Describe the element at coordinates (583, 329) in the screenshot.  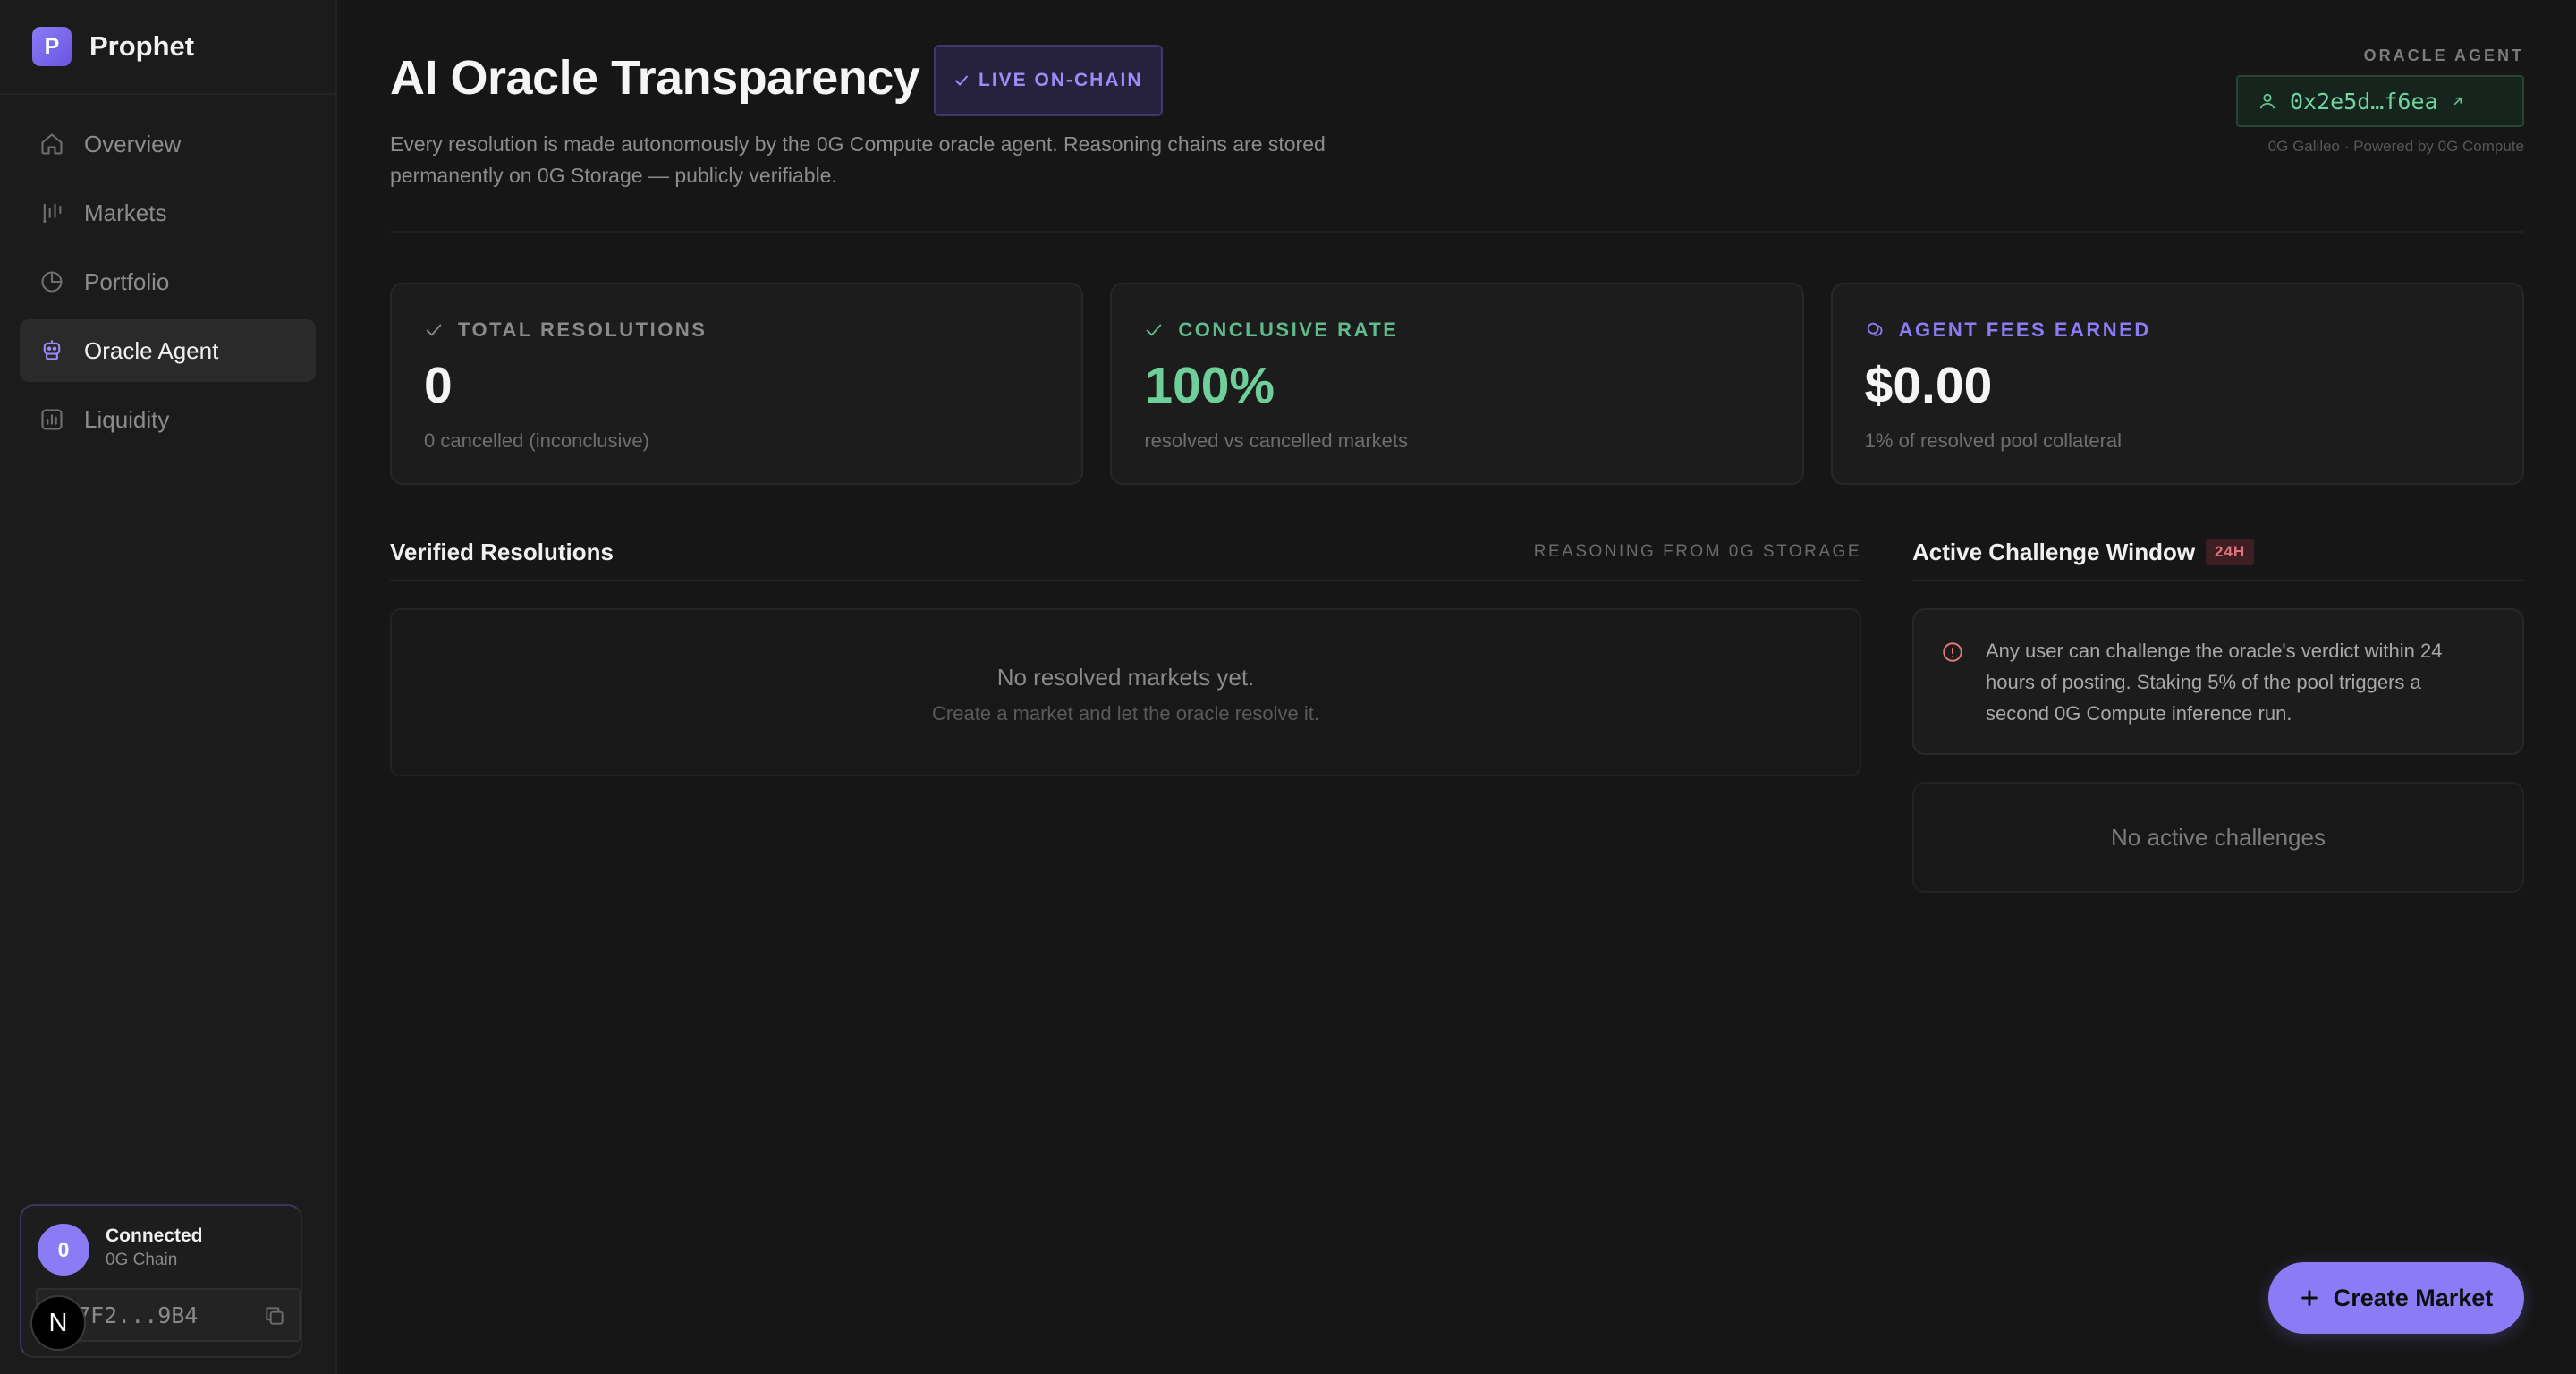
I see `stat-label: TOTAL RESOLUTIONS` at that location.